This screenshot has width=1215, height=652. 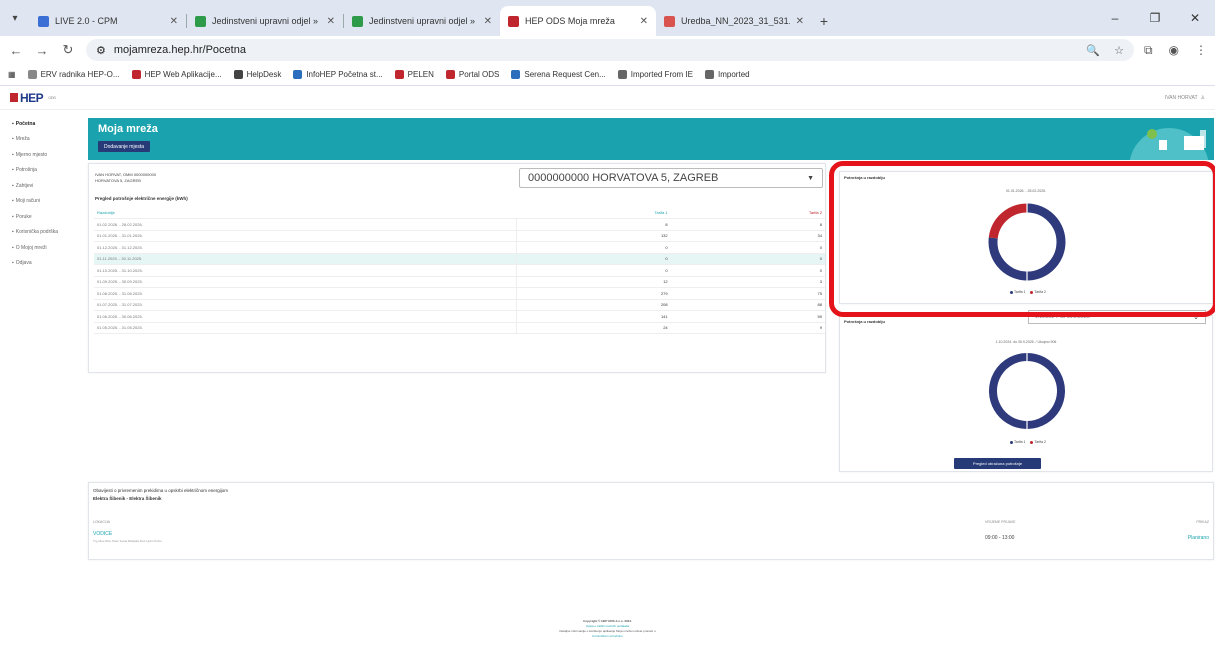 I want to click on sidebar-item: ▪ Mjerno mjesto, so click(x=41, y=155).